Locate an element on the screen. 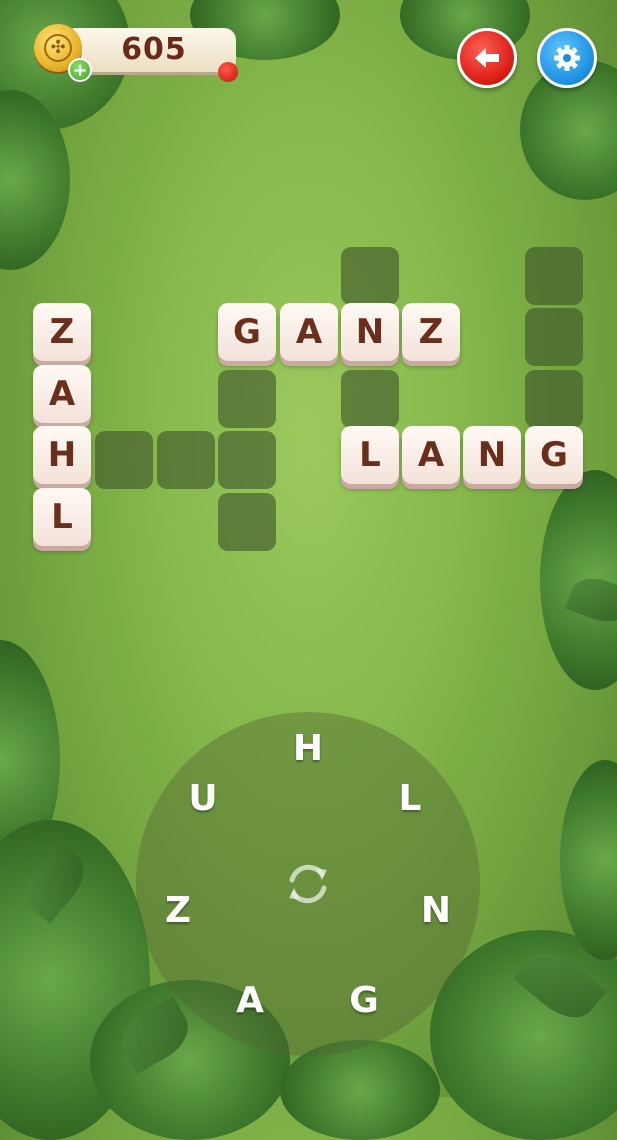  wheel-letter: N is located at coordinates (436, 911).